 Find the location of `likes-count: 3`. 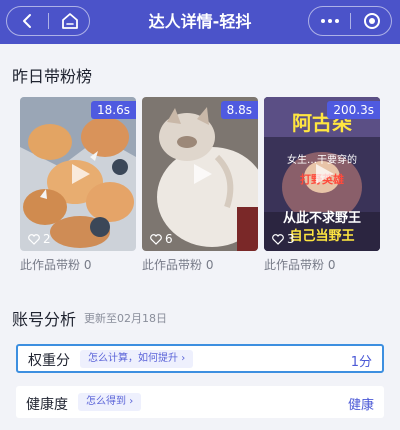

likes-count: 3 is located at coordinates (283, 239).